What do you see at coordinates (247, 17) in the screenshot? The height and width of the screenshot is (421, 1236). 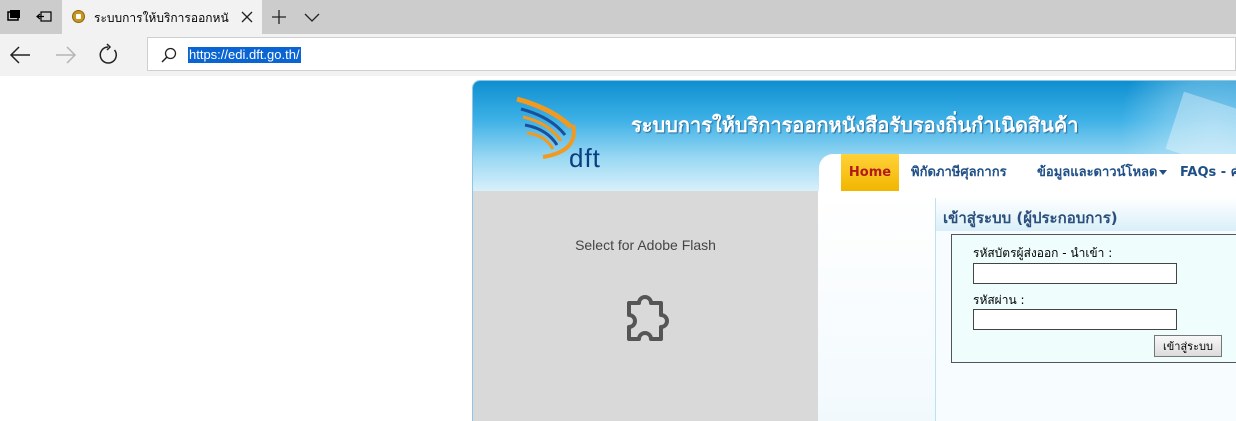 I see `close-tab-icon` at bounding box center [247, 17].